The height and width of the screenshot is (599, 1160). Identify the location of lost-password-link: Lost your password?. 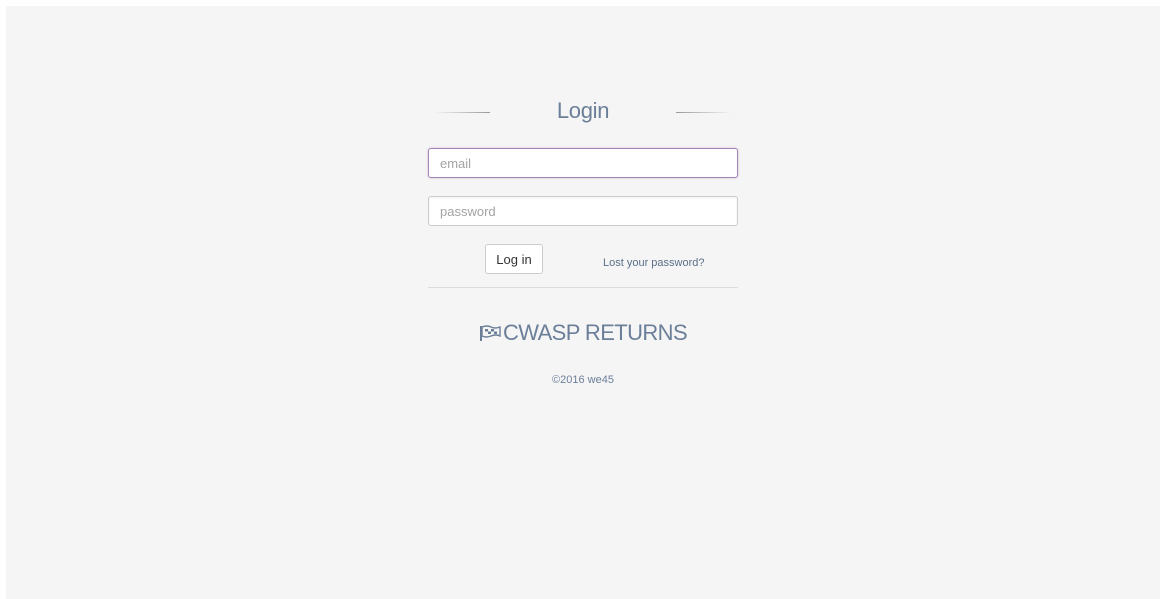
(654, 263).